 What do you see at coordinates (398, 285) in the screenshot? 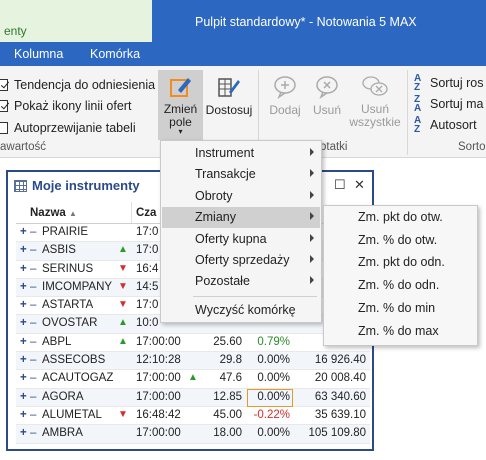
I see `submenu-item: Zm. % do odn.` at bounding box center [398, 285].